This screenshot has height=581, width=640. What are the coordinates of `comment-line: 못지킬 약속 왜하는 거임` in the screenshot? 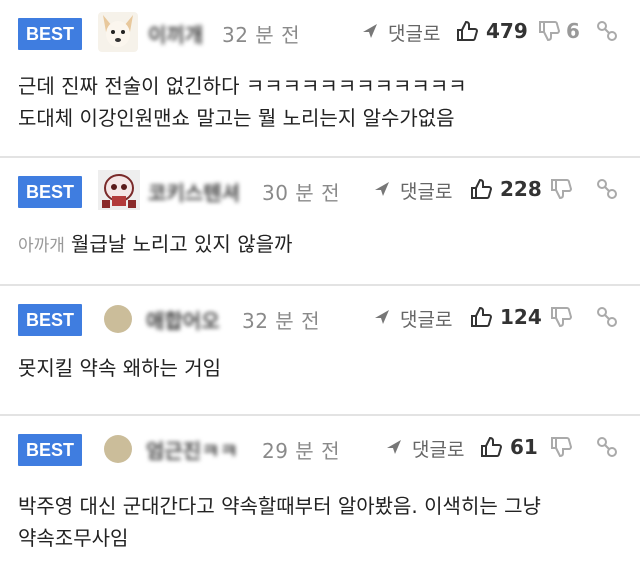 It's located at (120, 368).